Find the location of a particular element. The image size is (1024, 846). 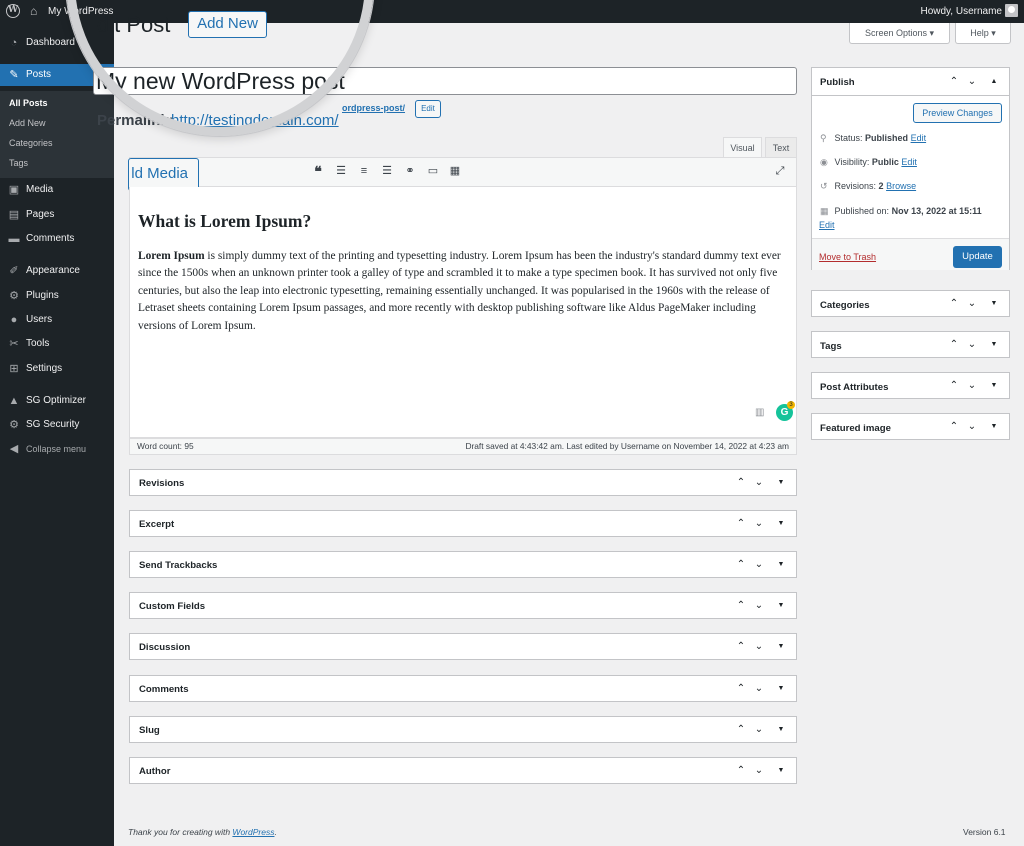

read-more-icon: ▭ is located at coordinates (433, 171).